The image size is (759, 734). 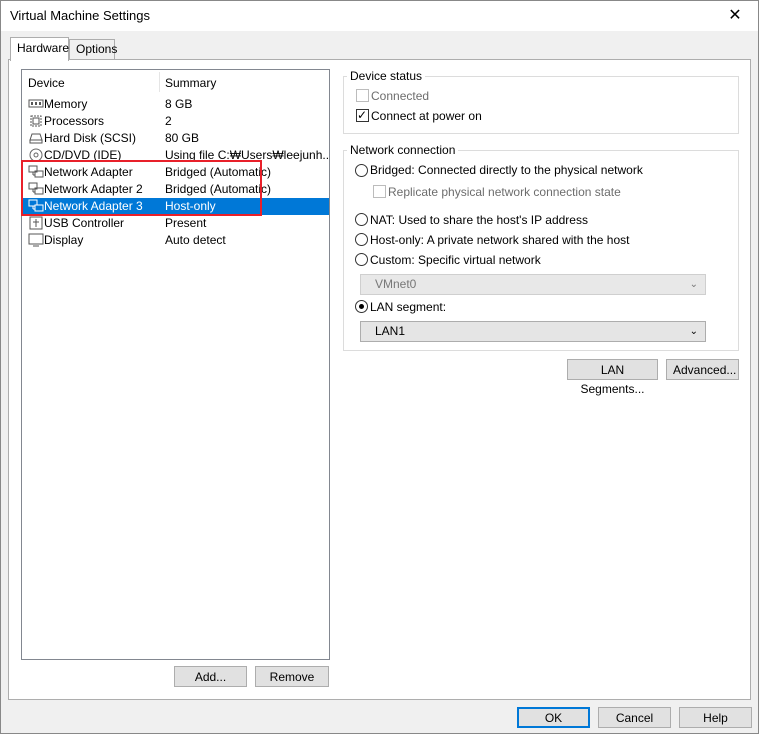 I want to click on tab-hardware: Hardware, so click(x=39, y=49).